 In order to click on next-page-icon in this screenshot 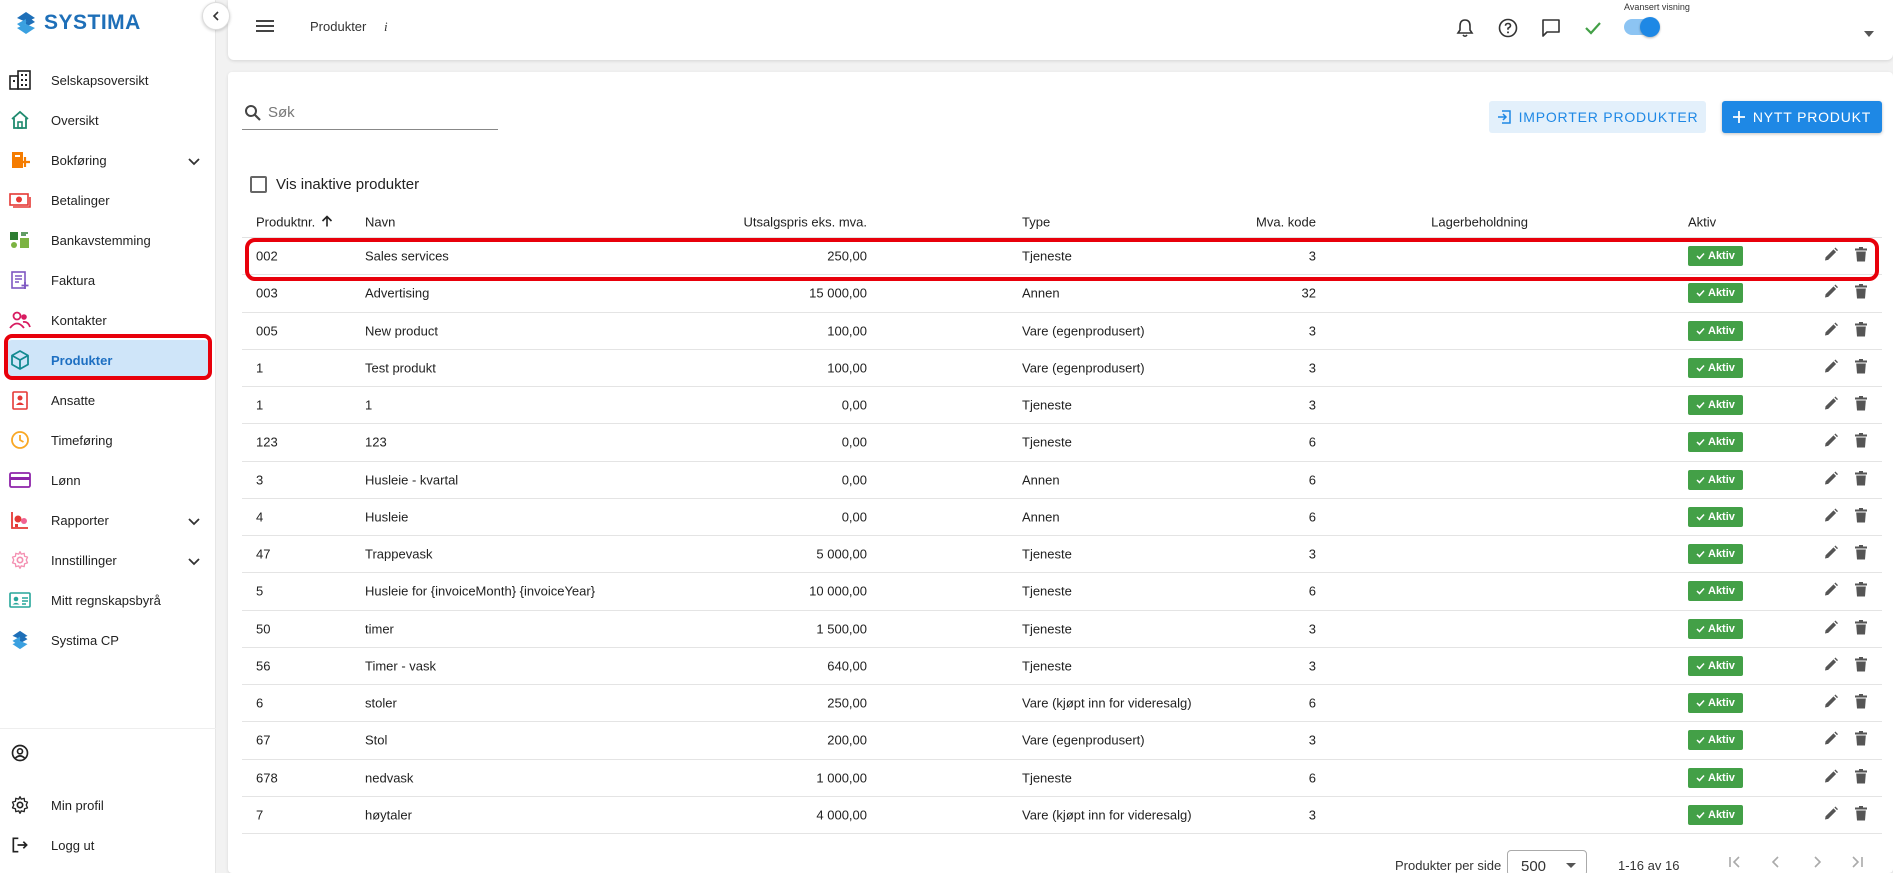, I will do `click(1817, 863)`.